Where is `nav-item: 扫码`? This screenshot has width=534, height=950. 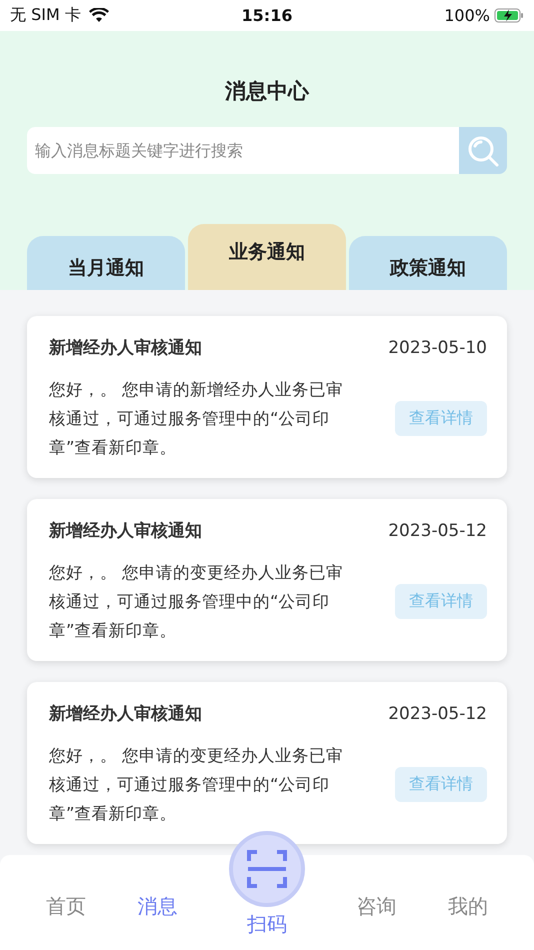
nav-item: 扫码 is located at coordinates (266, 924).